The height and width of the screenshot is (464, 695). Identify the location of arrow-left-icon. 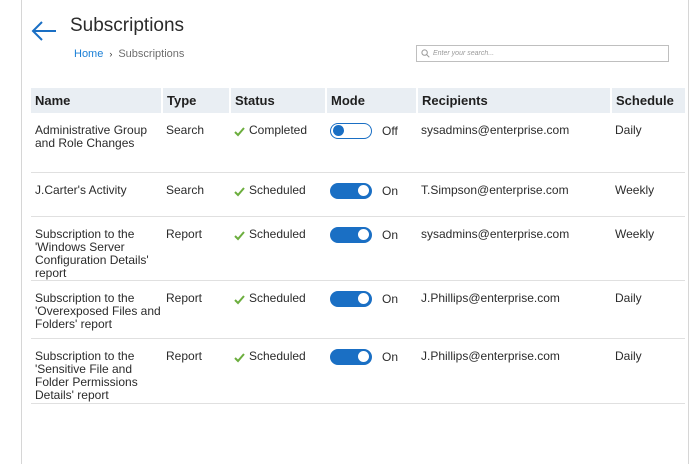
(44, 31).